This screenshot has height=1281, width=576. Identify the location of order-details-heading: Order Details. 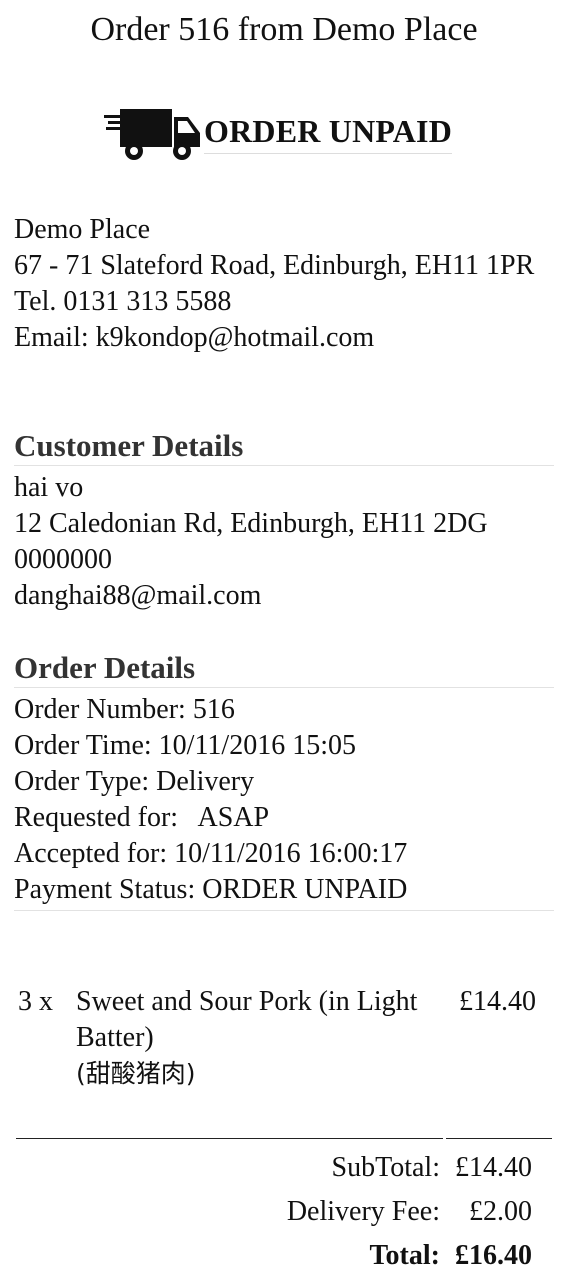
(284, 669).